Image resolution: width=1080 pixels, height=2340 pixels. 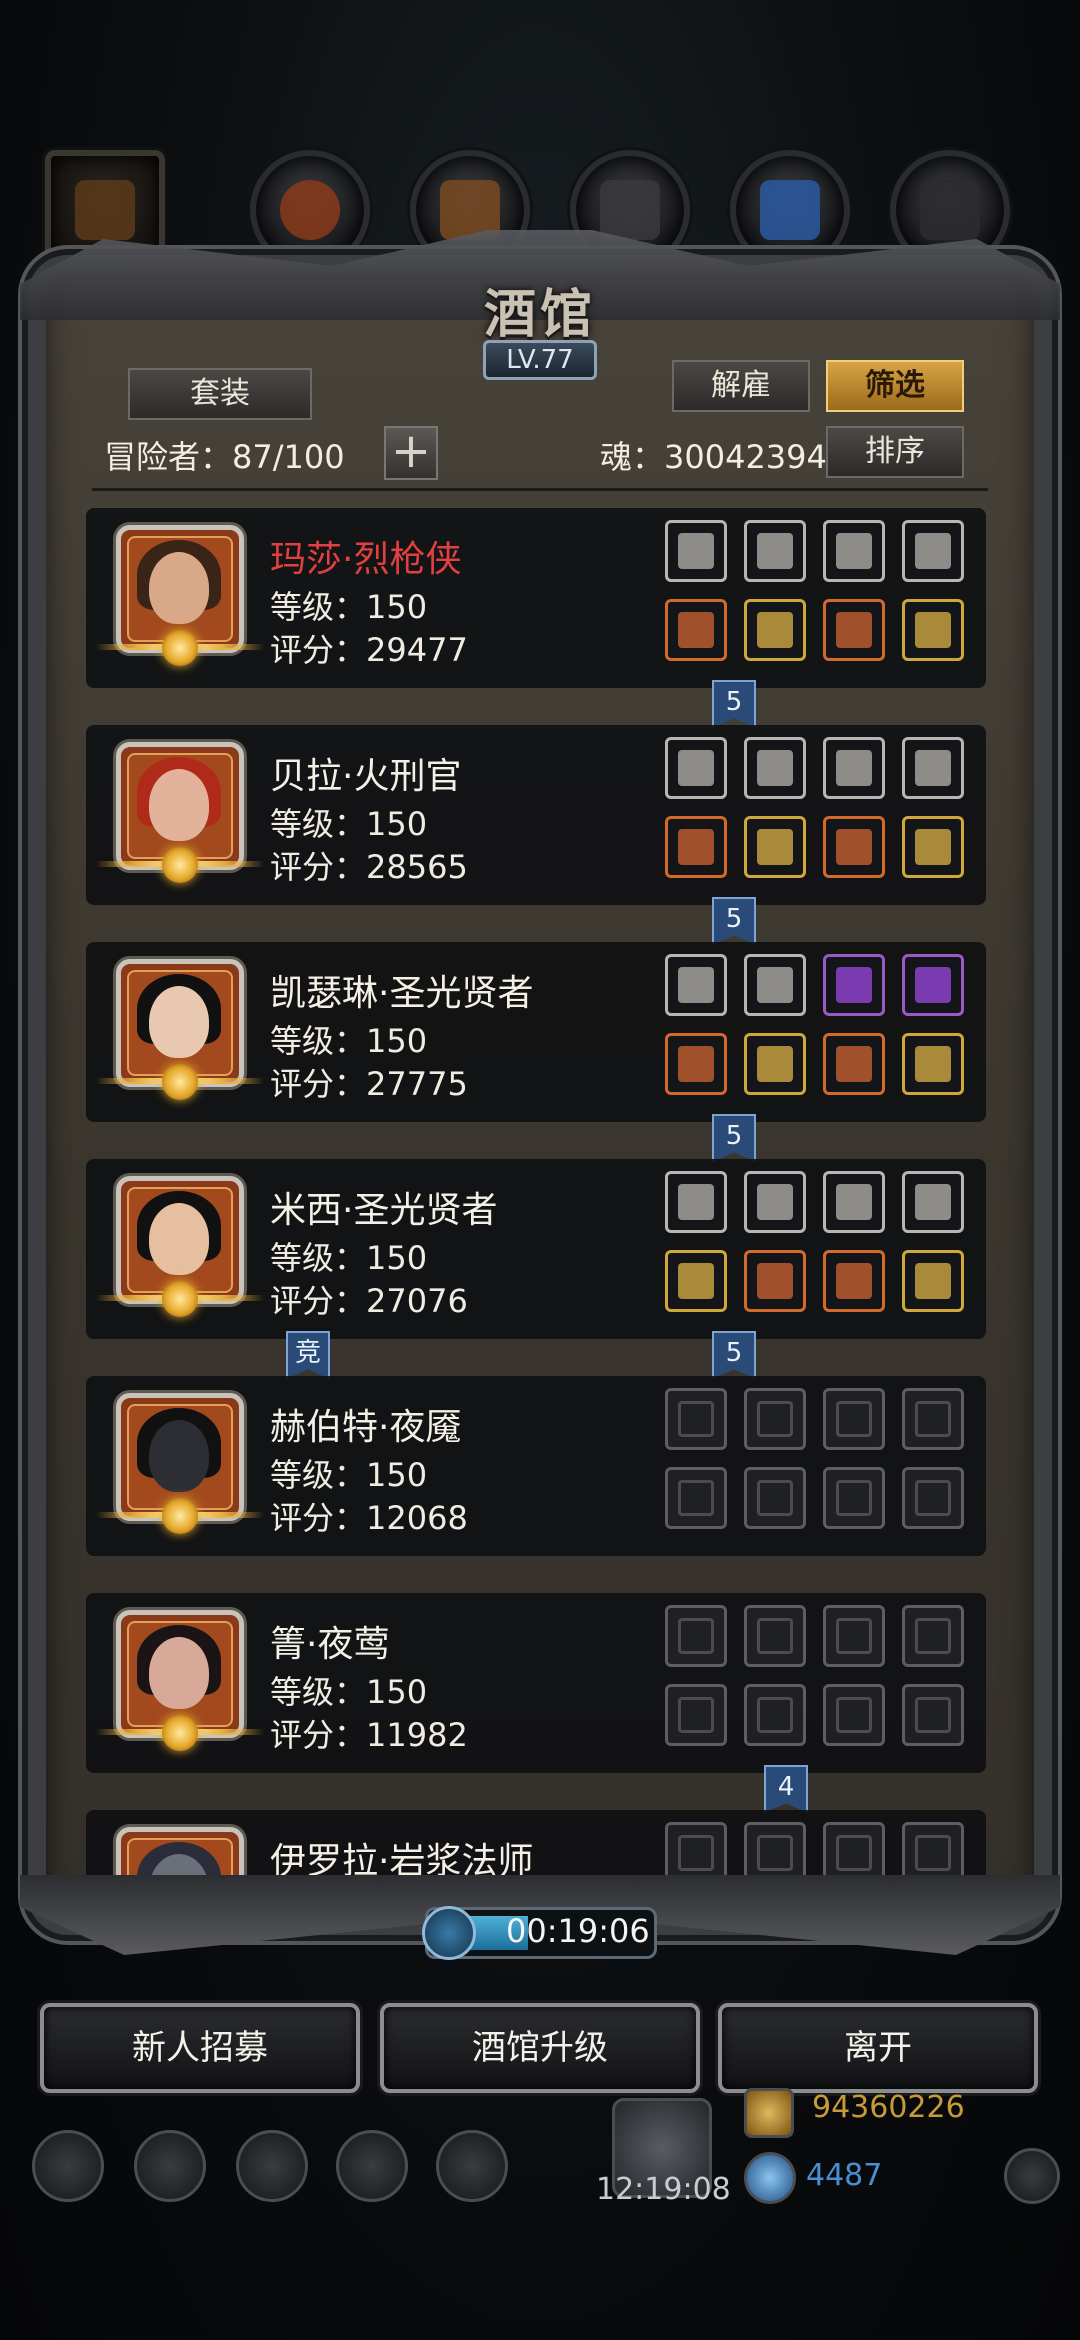 I want to click on tab-food, so click(x=310, y=210).